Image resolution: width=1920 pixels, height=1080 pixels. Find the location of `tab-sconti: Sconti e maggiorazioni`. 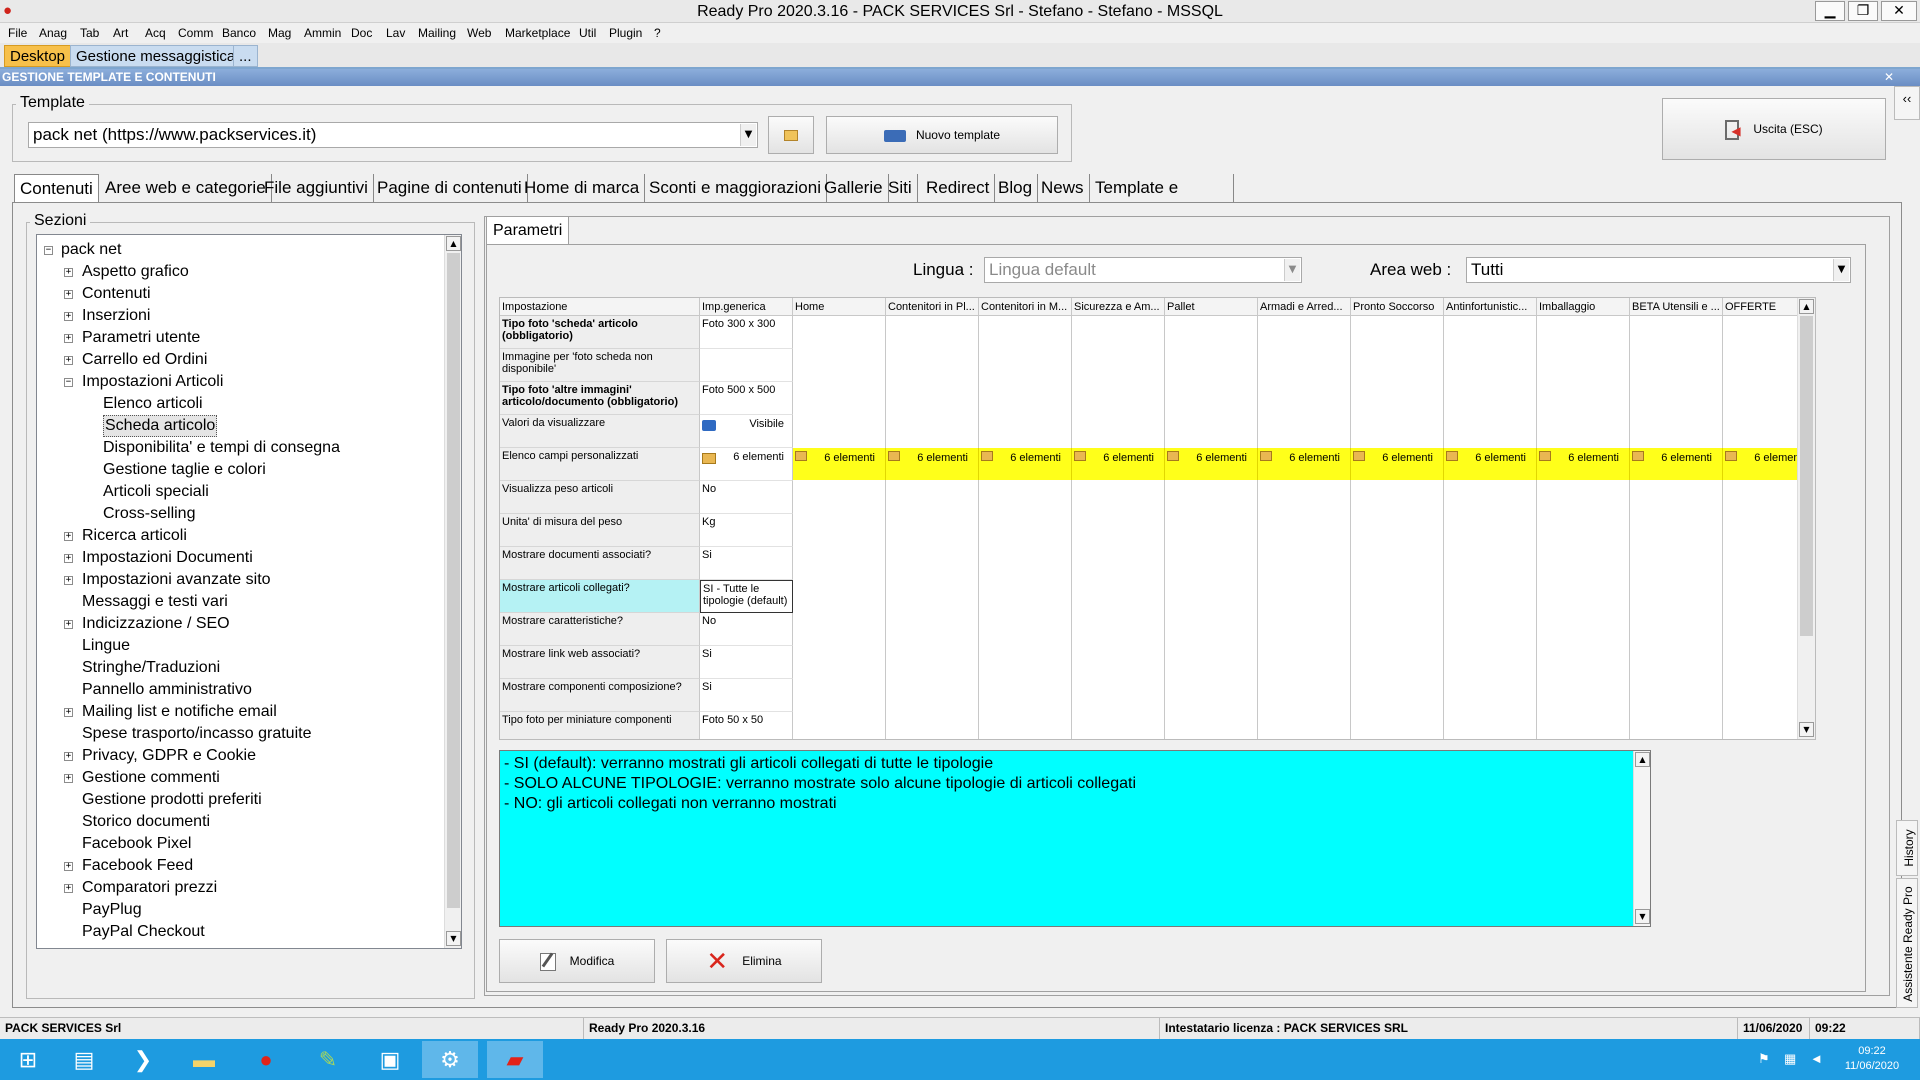

tab-sconti: Sconti e maggiorazioni is located at coordinates (735, 188).